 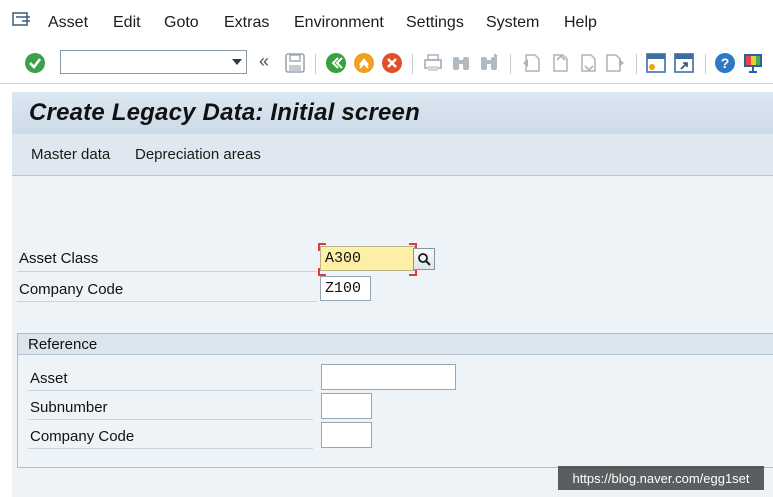 I want to click on title-bar: Create Legacy Data: Initial screen, so click(x=392, y=113).